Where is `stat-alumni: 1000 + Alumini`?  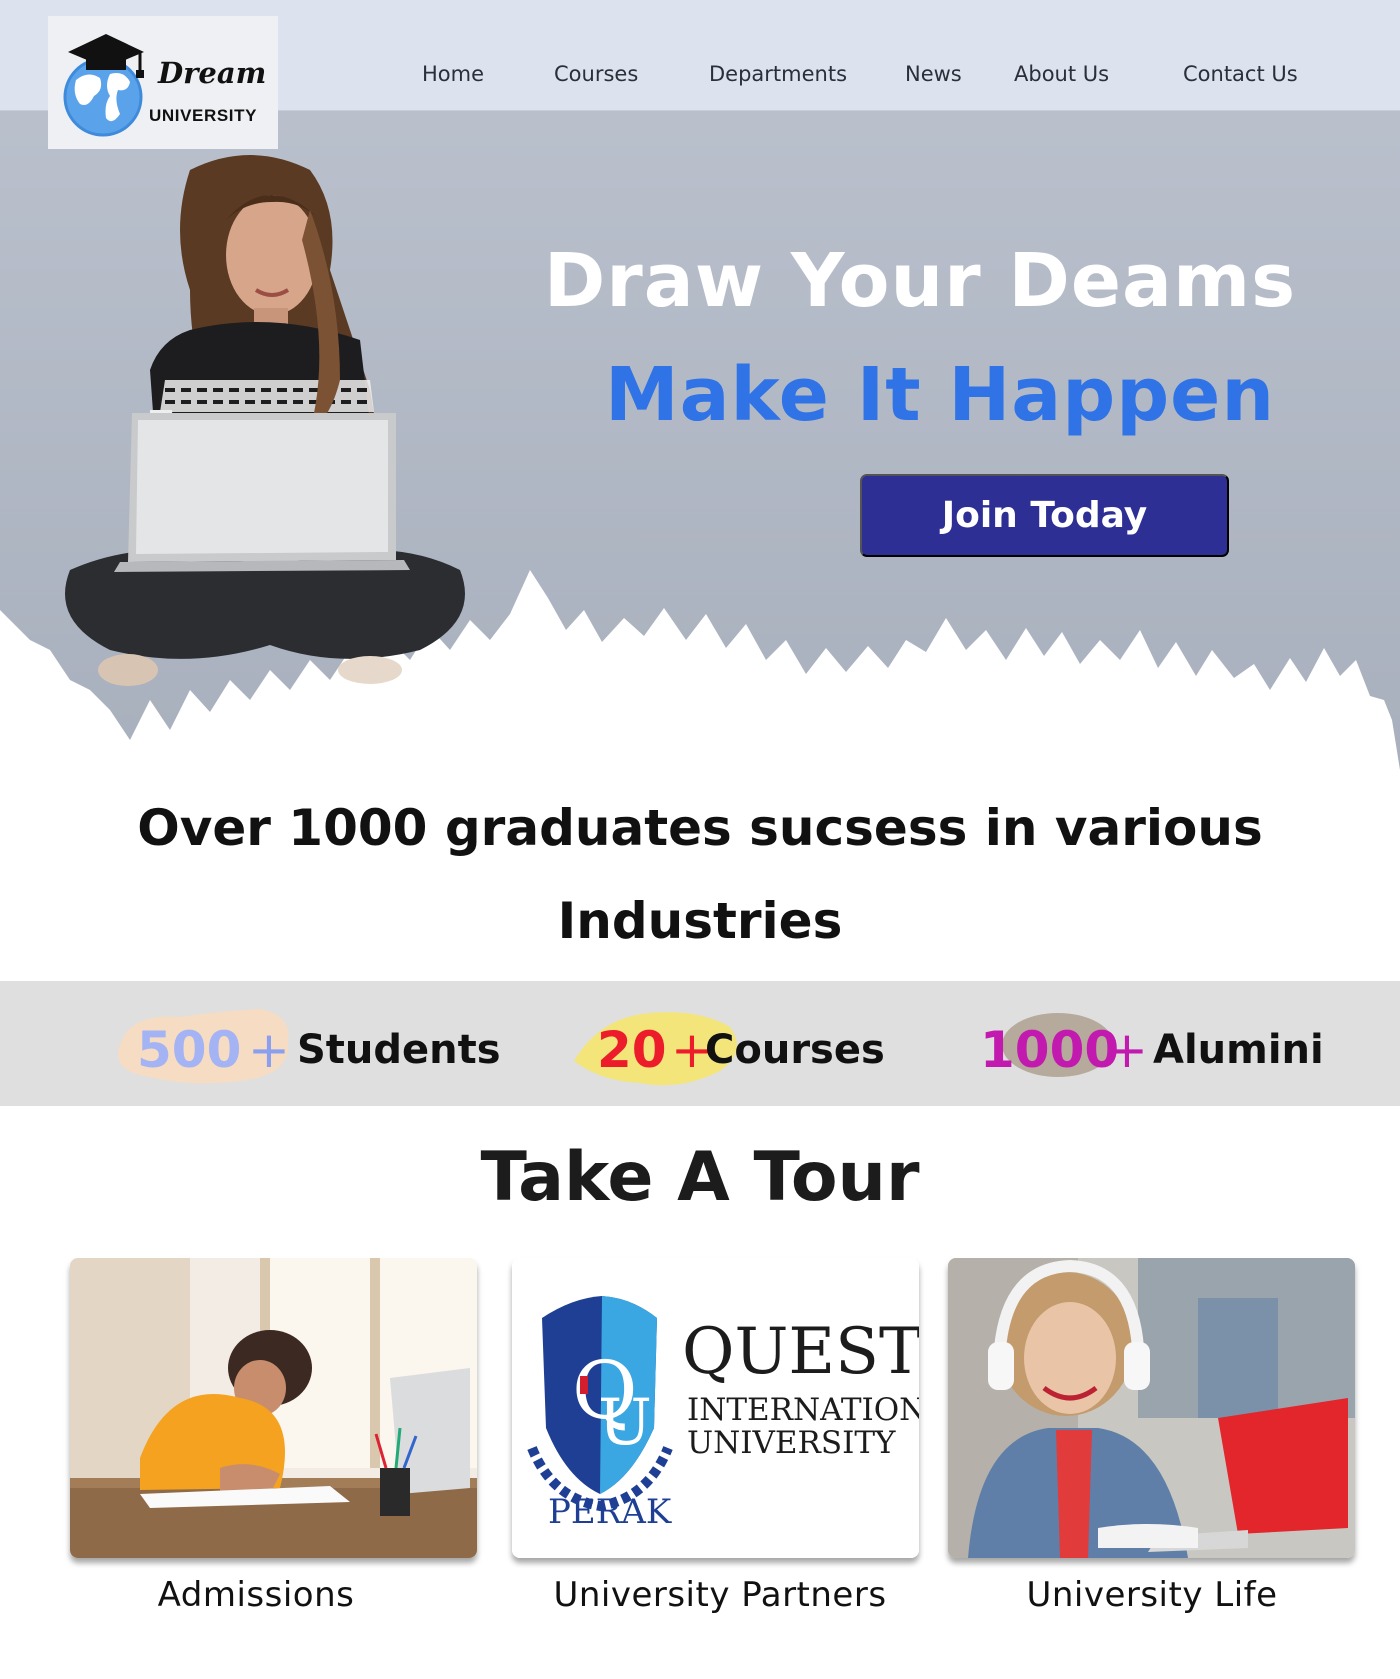
stat-alumni: 1000 + Alumini is located at coordinates (1151, 1043).